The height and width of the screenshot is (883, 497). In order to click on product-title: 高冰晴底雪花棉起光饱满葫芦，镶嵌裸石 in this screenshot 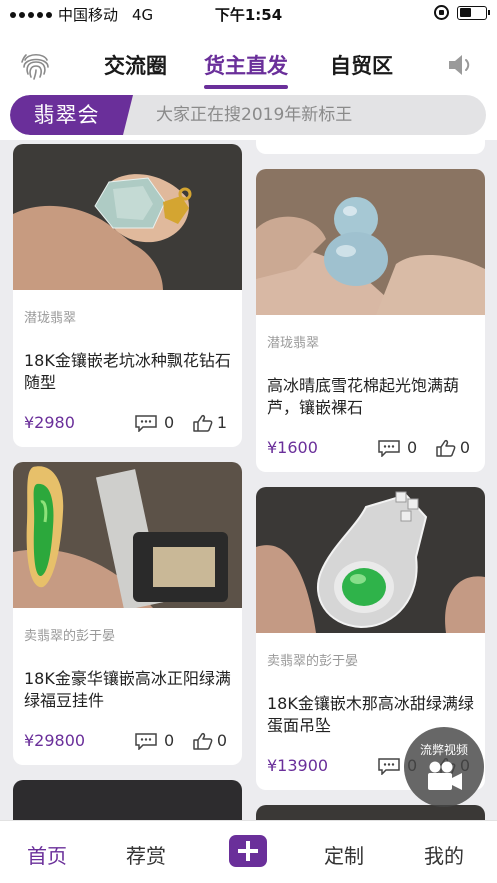, I will do `click(370, 397)`.